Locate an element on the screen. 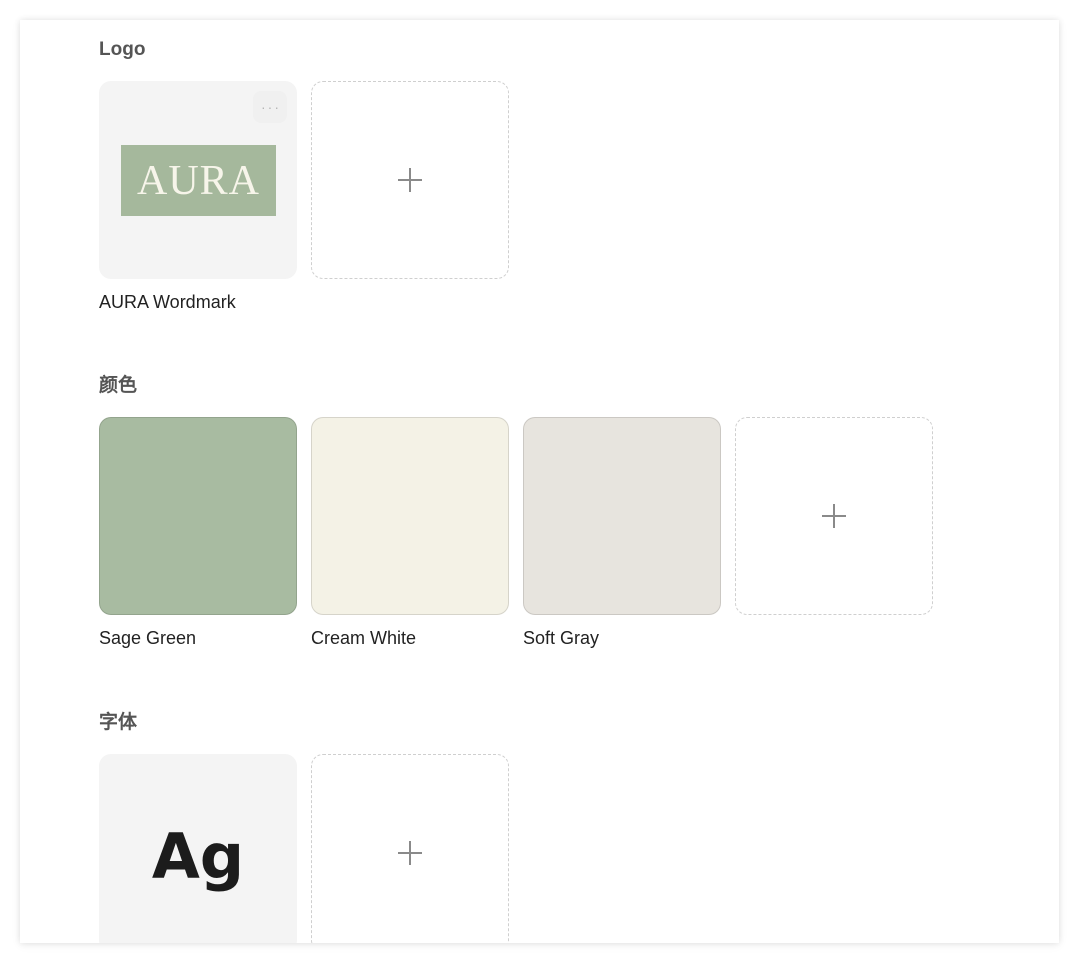 The height and width of the screenshot is (964, 1080). color-name-label: Sage Green is located at coordinates (148, 638).